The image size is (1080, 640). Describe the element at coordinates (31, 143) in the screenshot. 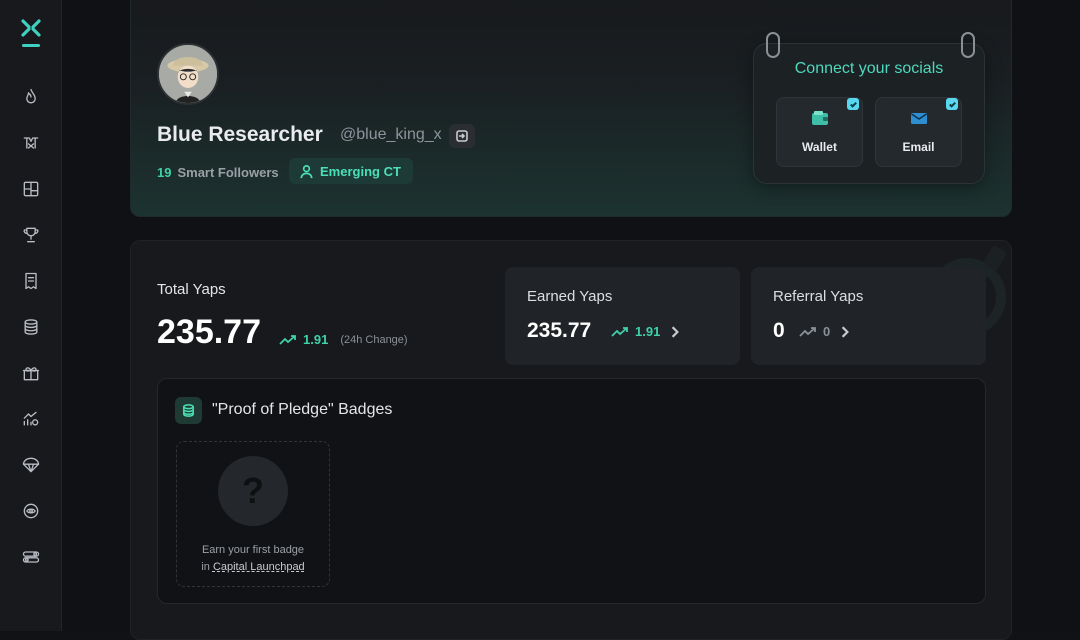

I see `mindshare-icon` at that location.